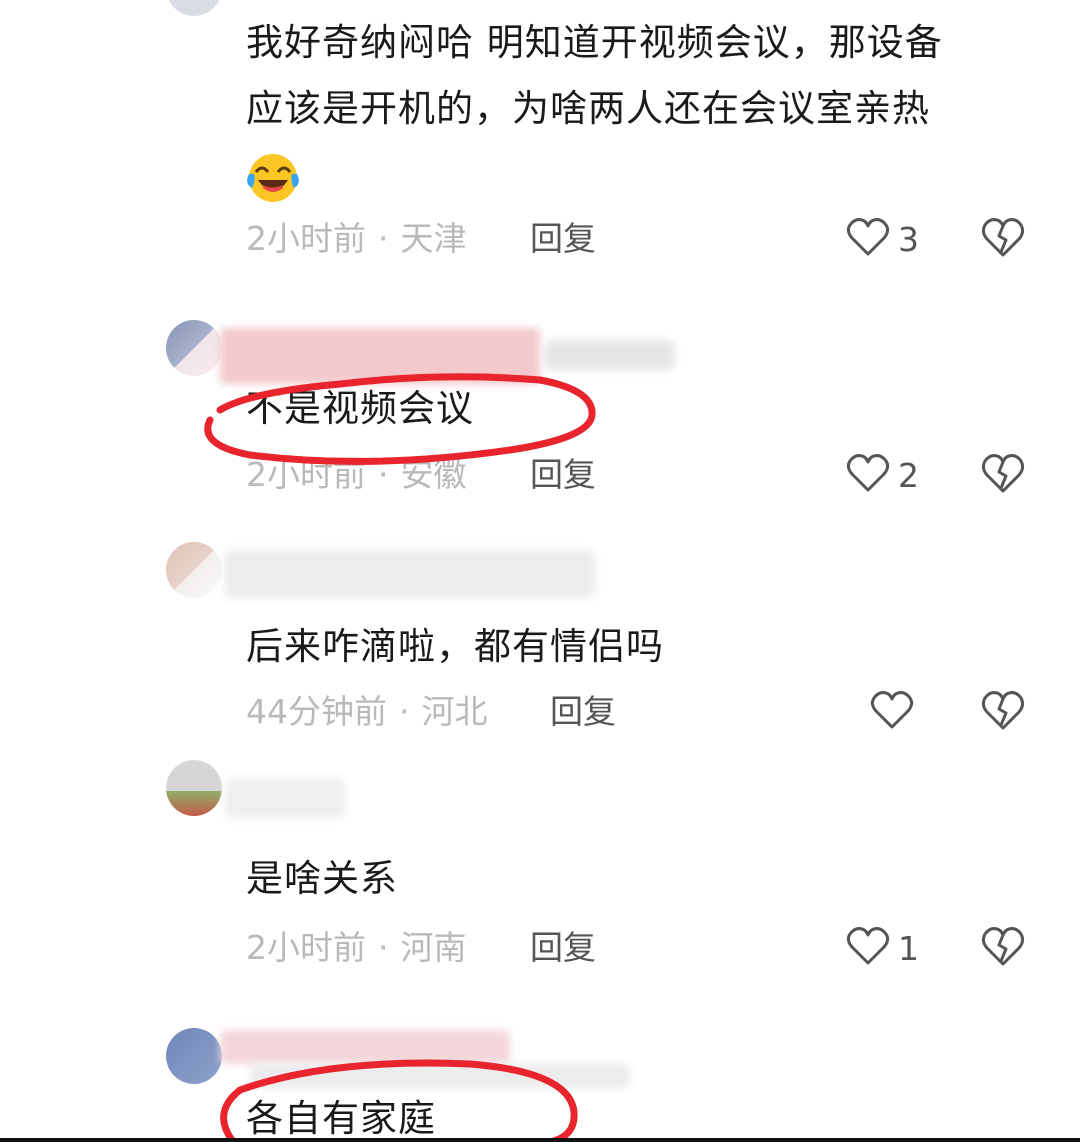  I want to click on comment-location: 河北, so click(454, 711).